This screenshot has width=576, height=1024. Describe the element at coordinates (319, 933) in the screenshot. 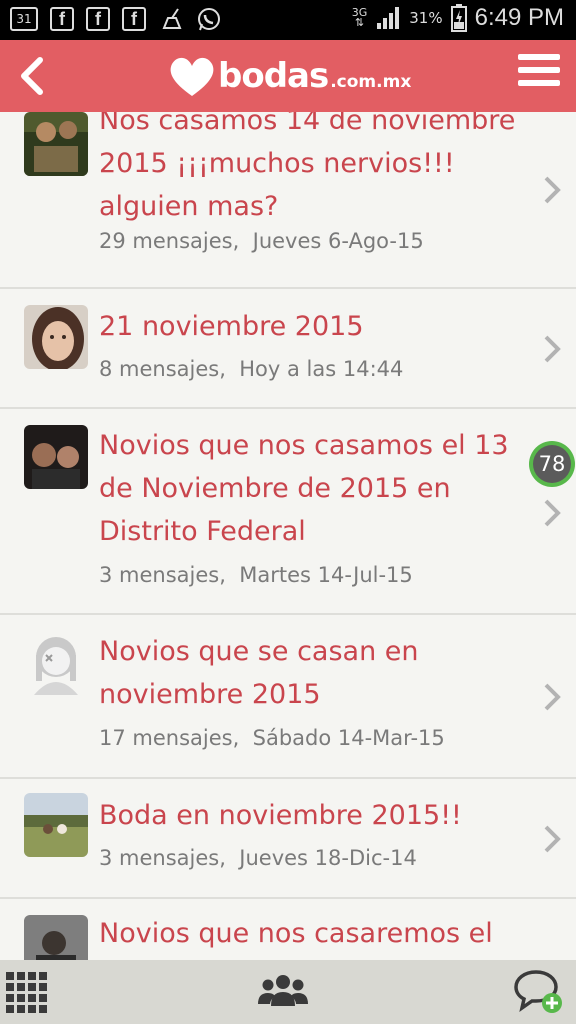

I see `thread-title: Novios que nos casaremos el` at that location.